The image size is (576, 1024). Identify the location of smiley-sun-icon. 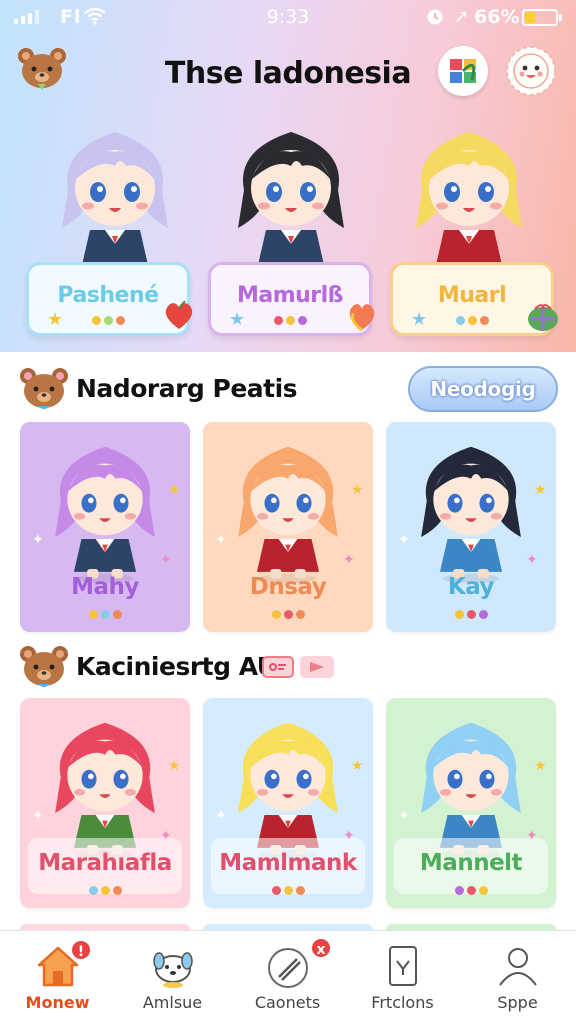
(531, 71).